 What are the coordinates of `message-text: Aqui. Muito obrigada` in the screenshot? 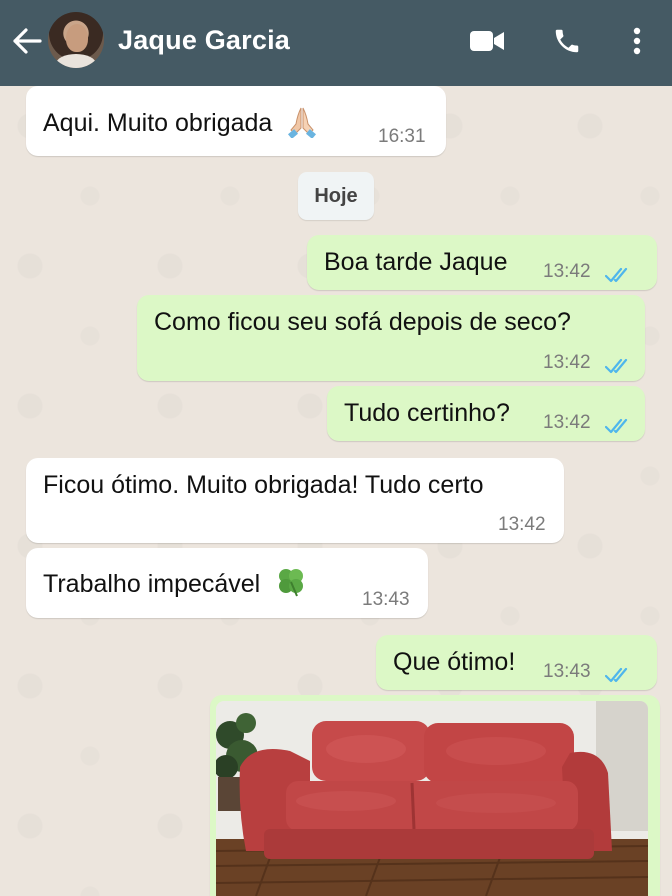 It's located at (180, 124).